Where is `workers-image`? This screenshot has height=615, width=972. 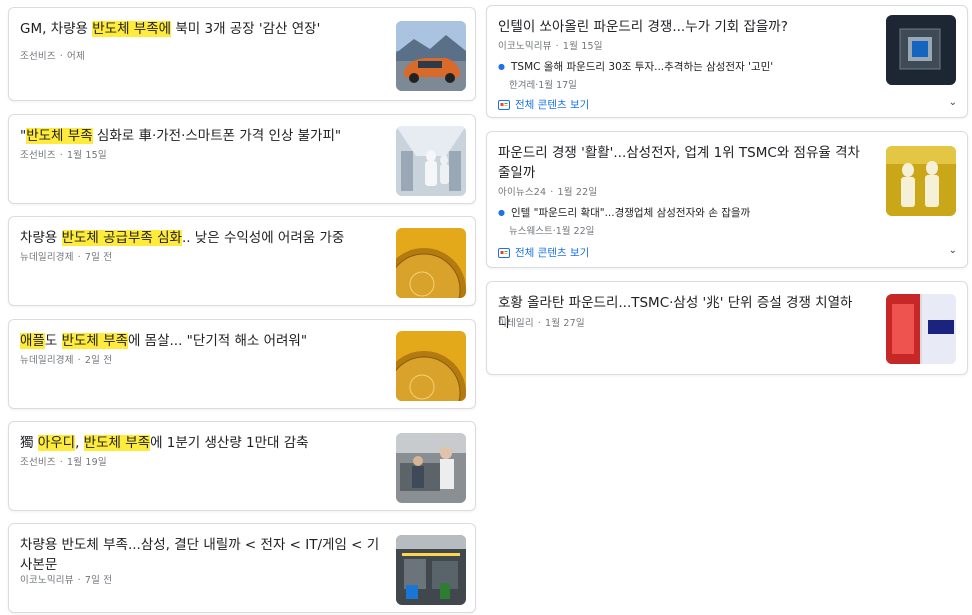
workers-image is located at coordinates (921, 181).